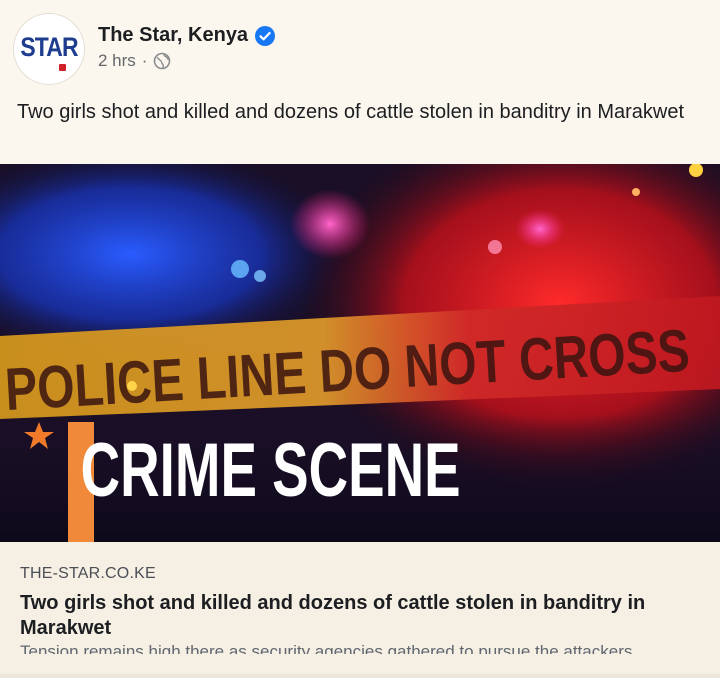  I want to click on page-name: The Star, Kenya, so click(173, 35).